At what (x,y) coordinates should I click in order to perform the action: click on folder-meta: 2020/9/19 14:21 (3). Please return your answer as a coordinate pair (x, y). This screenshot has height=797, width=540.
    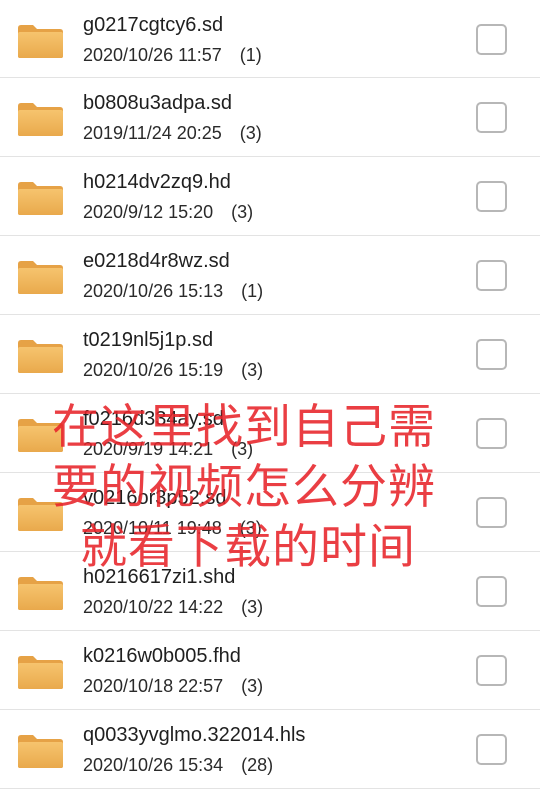
    Looking at the image, I should click on (168, 449).